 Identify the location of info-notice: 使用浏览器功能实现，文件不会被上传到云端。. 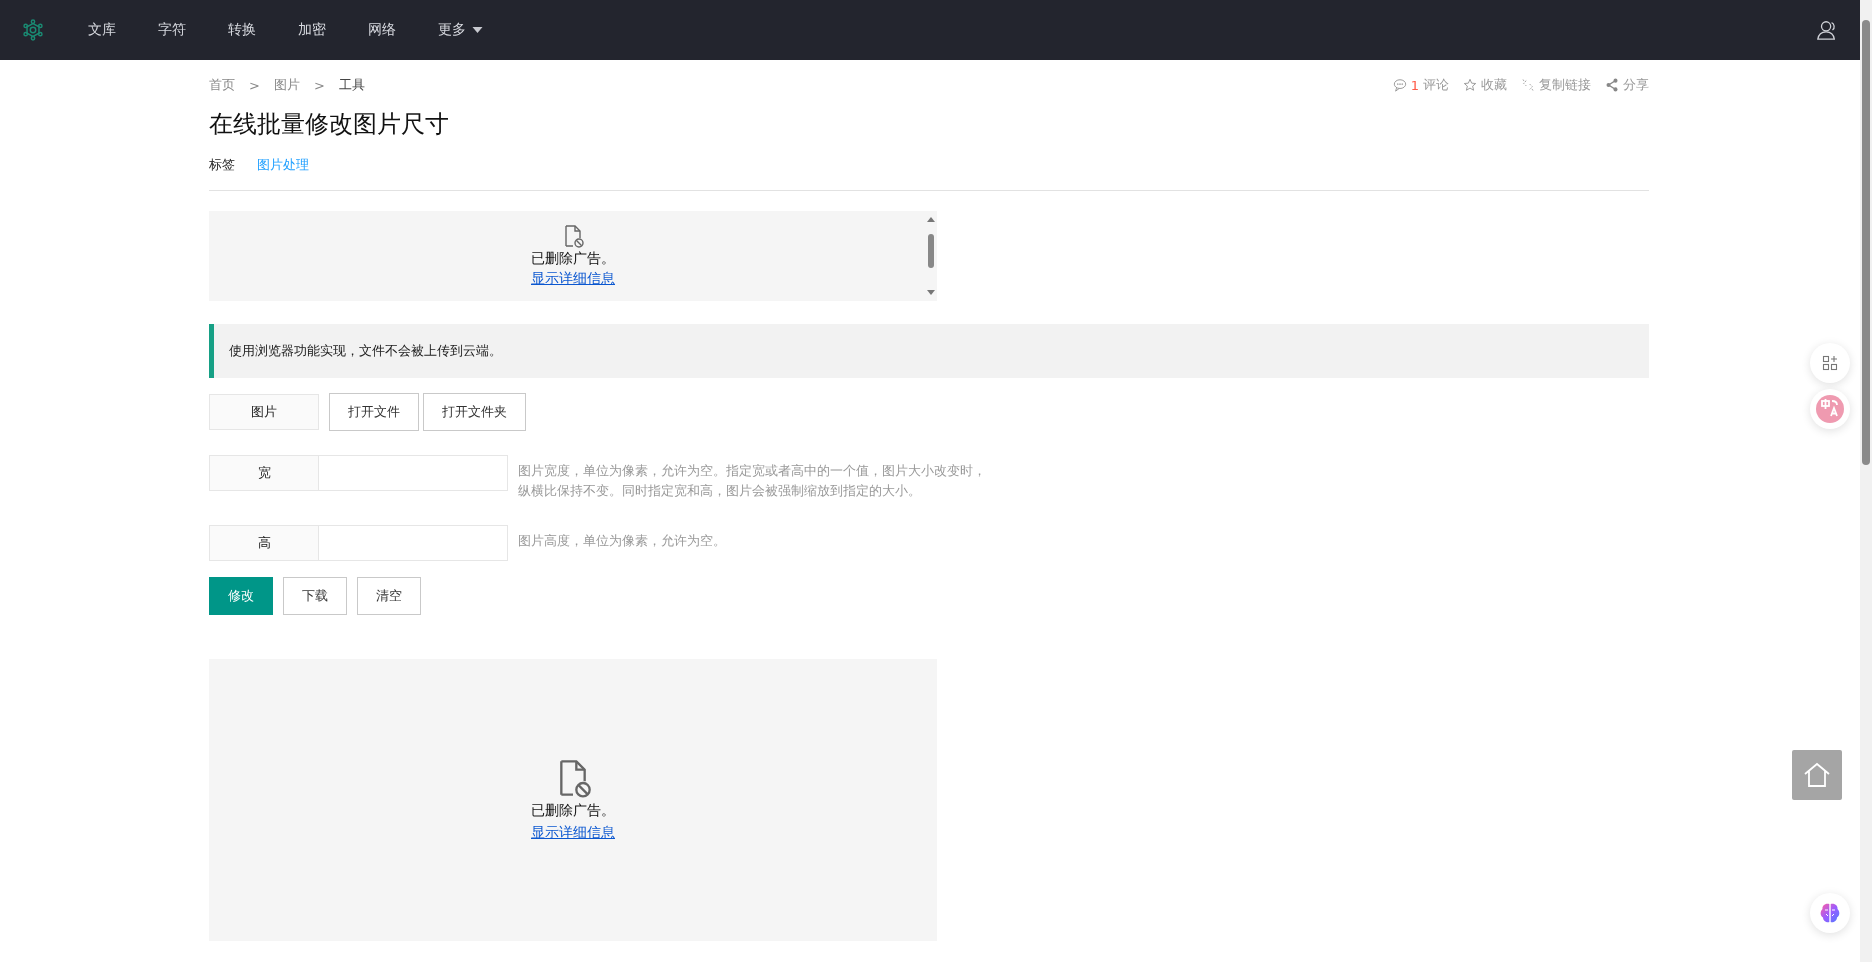
(929, 351).